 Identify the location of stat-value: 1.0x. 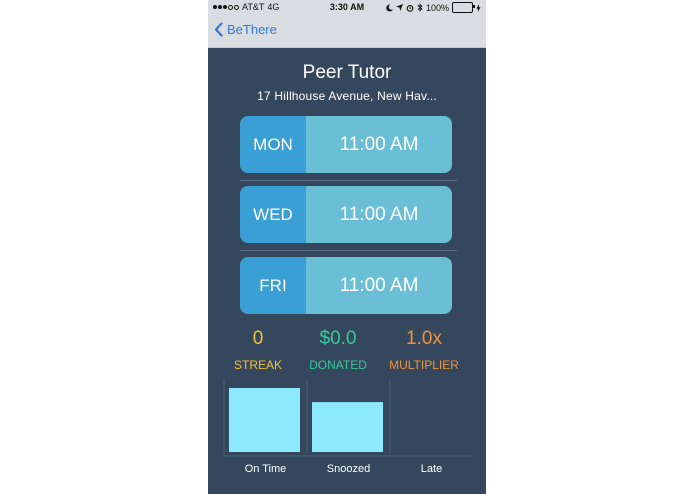
(424, 338).